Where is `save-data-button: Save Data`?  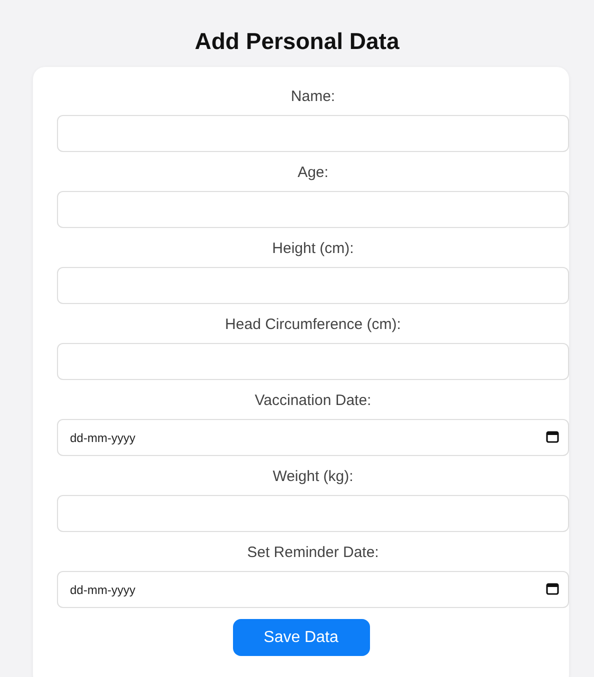
save-data-button: Save Data is located at coordinates (301, 637).